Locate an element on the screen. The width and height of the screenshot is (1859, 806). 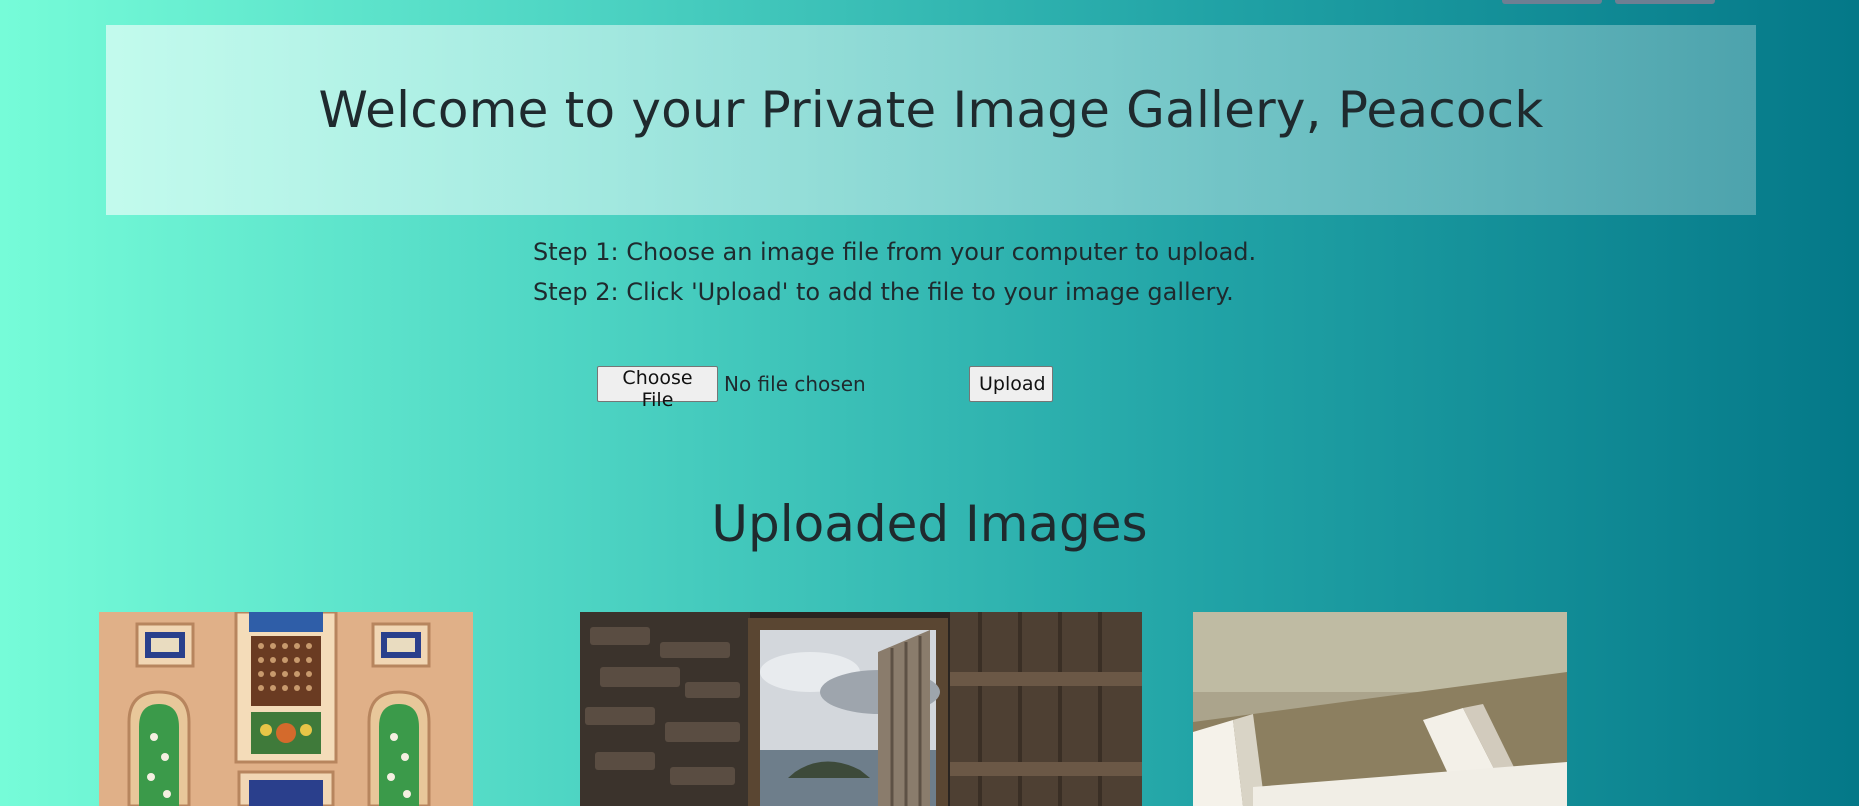
upload-button: Upload is located at coordinates (1011, 384).